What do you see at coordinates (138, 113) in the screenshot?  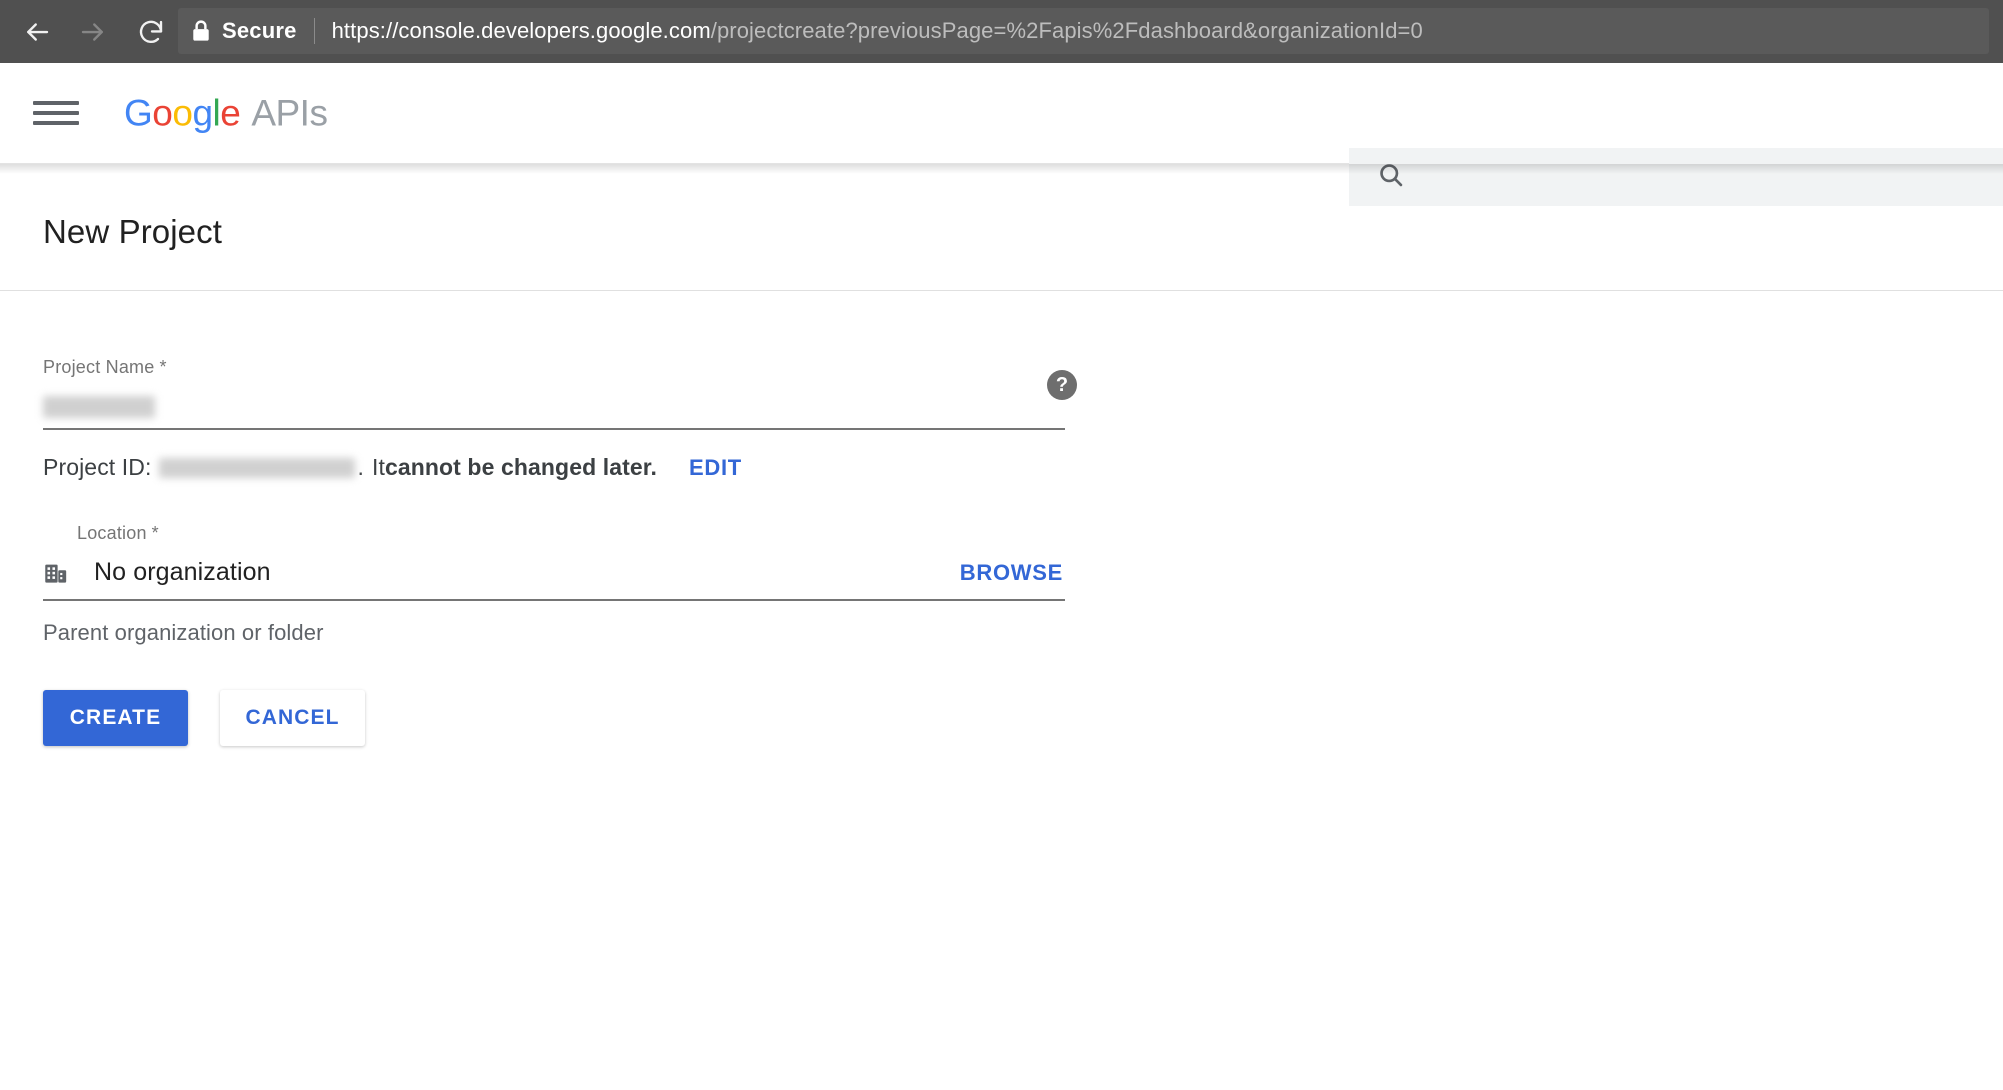 I see `logo-letter-g: G` at bounding box center [138, 113].